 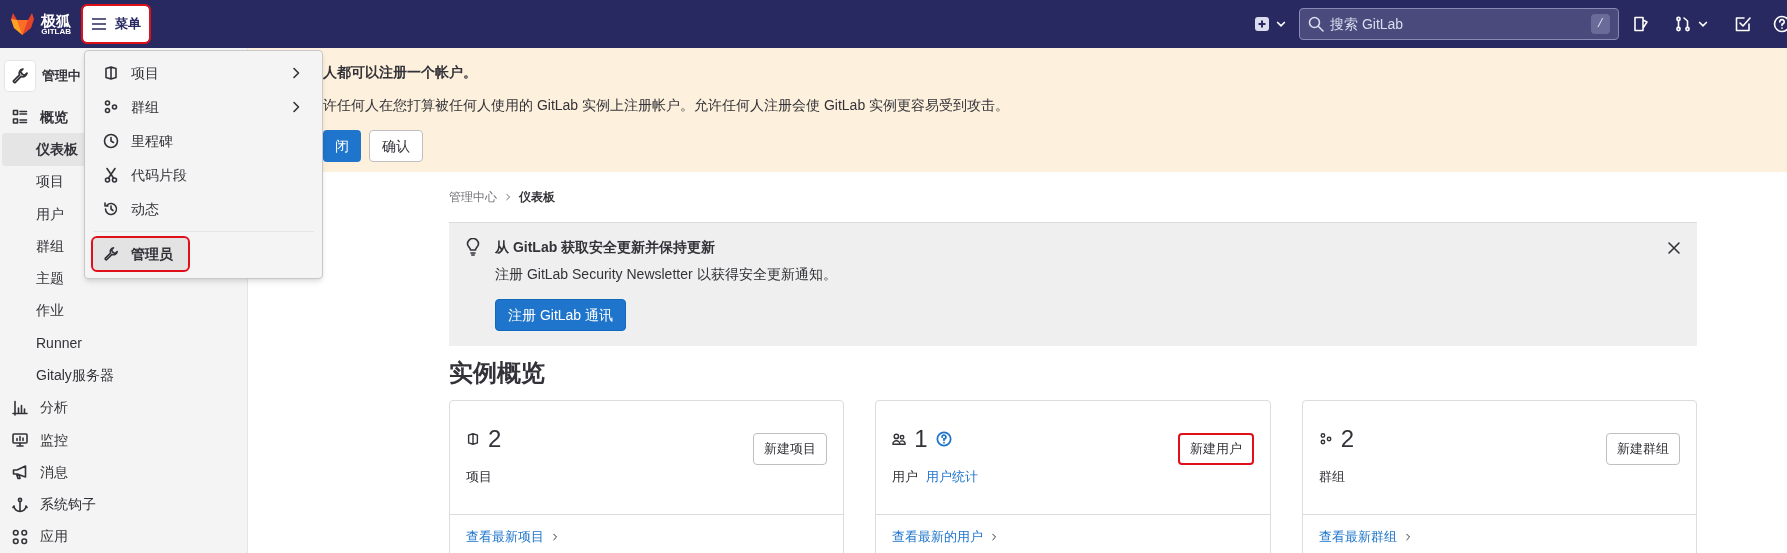 I want to click on section-title: 实例概览, so click(x=497, y=373).